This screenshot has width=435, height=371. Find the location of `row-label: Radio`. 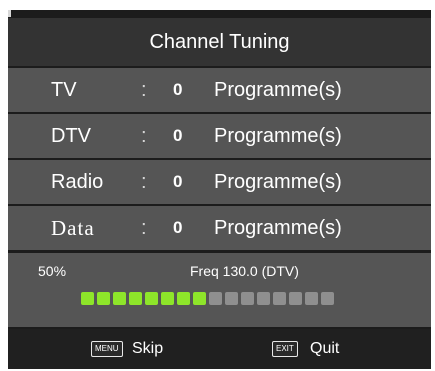

row-label: Radio is located at coordinates (77, 182).